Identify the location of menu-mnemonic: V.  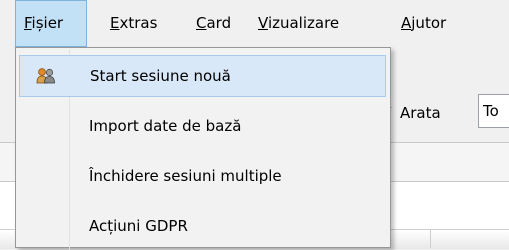
(263, 23).